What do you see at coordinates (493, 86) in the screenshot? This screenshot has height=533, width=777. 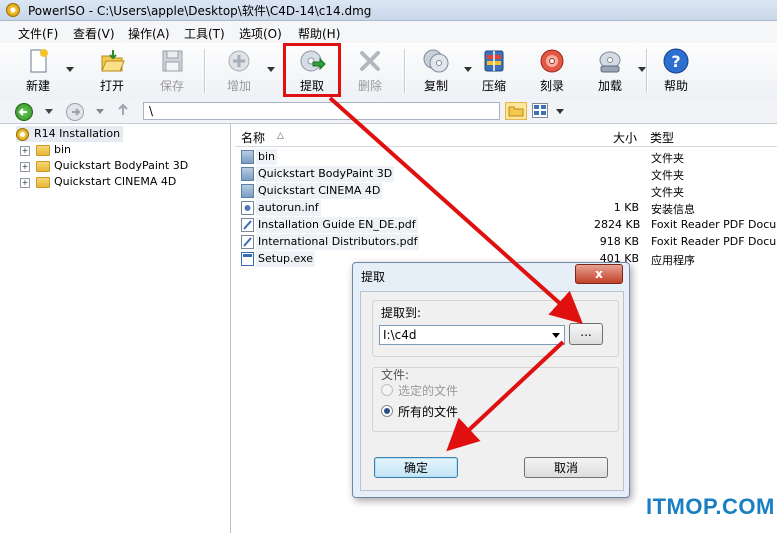 I see `compress-label: 压缩` at bounding box center [493, 86].